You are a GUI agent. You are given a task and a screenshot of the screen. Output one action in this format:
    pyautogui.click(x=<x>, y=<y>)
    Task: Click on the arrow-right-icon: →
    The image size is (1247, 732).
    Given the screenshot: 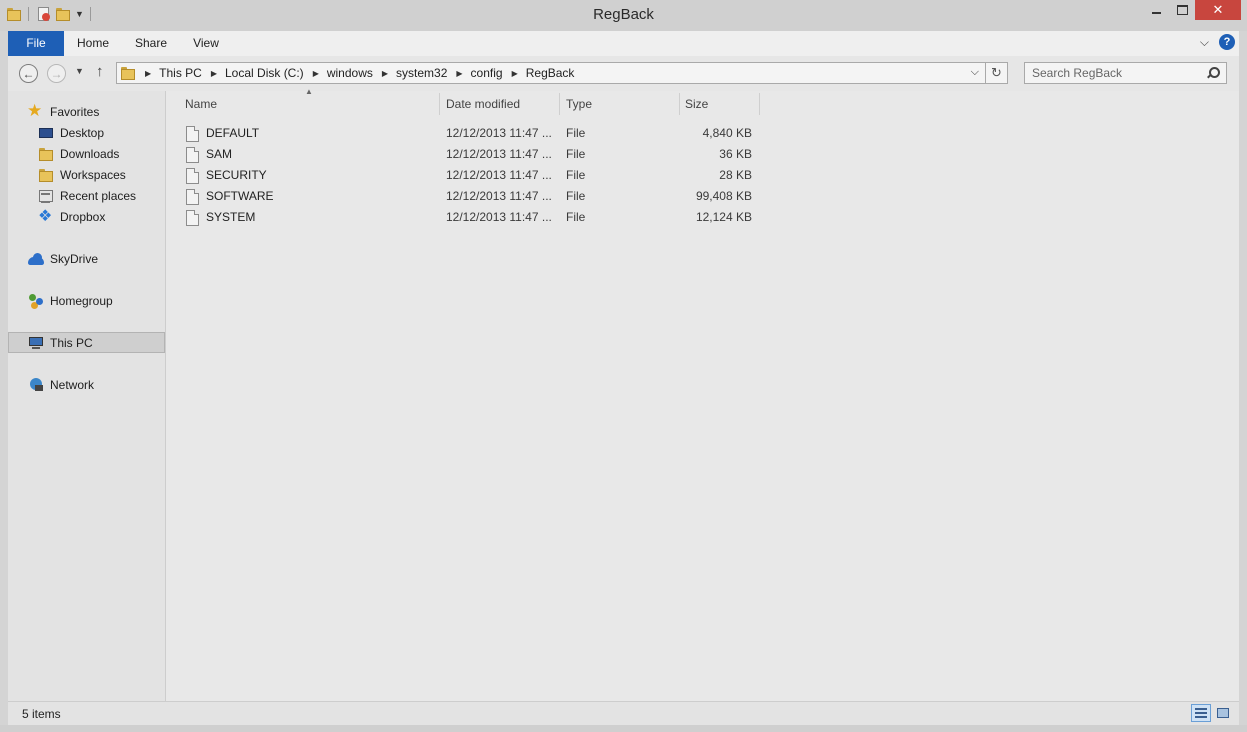 What is the action you would take?
    pyautogui.click(x=56, y=73)
    